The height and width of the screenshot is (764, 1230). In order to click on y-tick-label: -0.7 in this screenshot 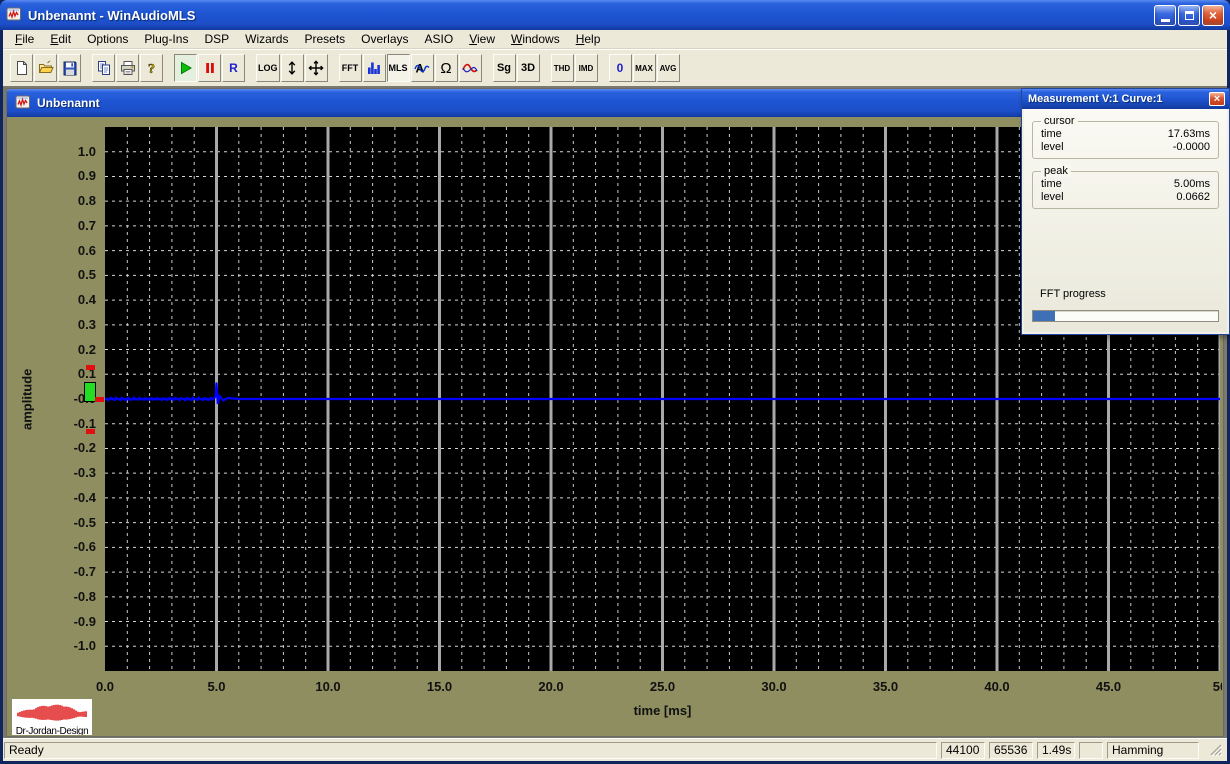, I will do `click(84, 572)`.